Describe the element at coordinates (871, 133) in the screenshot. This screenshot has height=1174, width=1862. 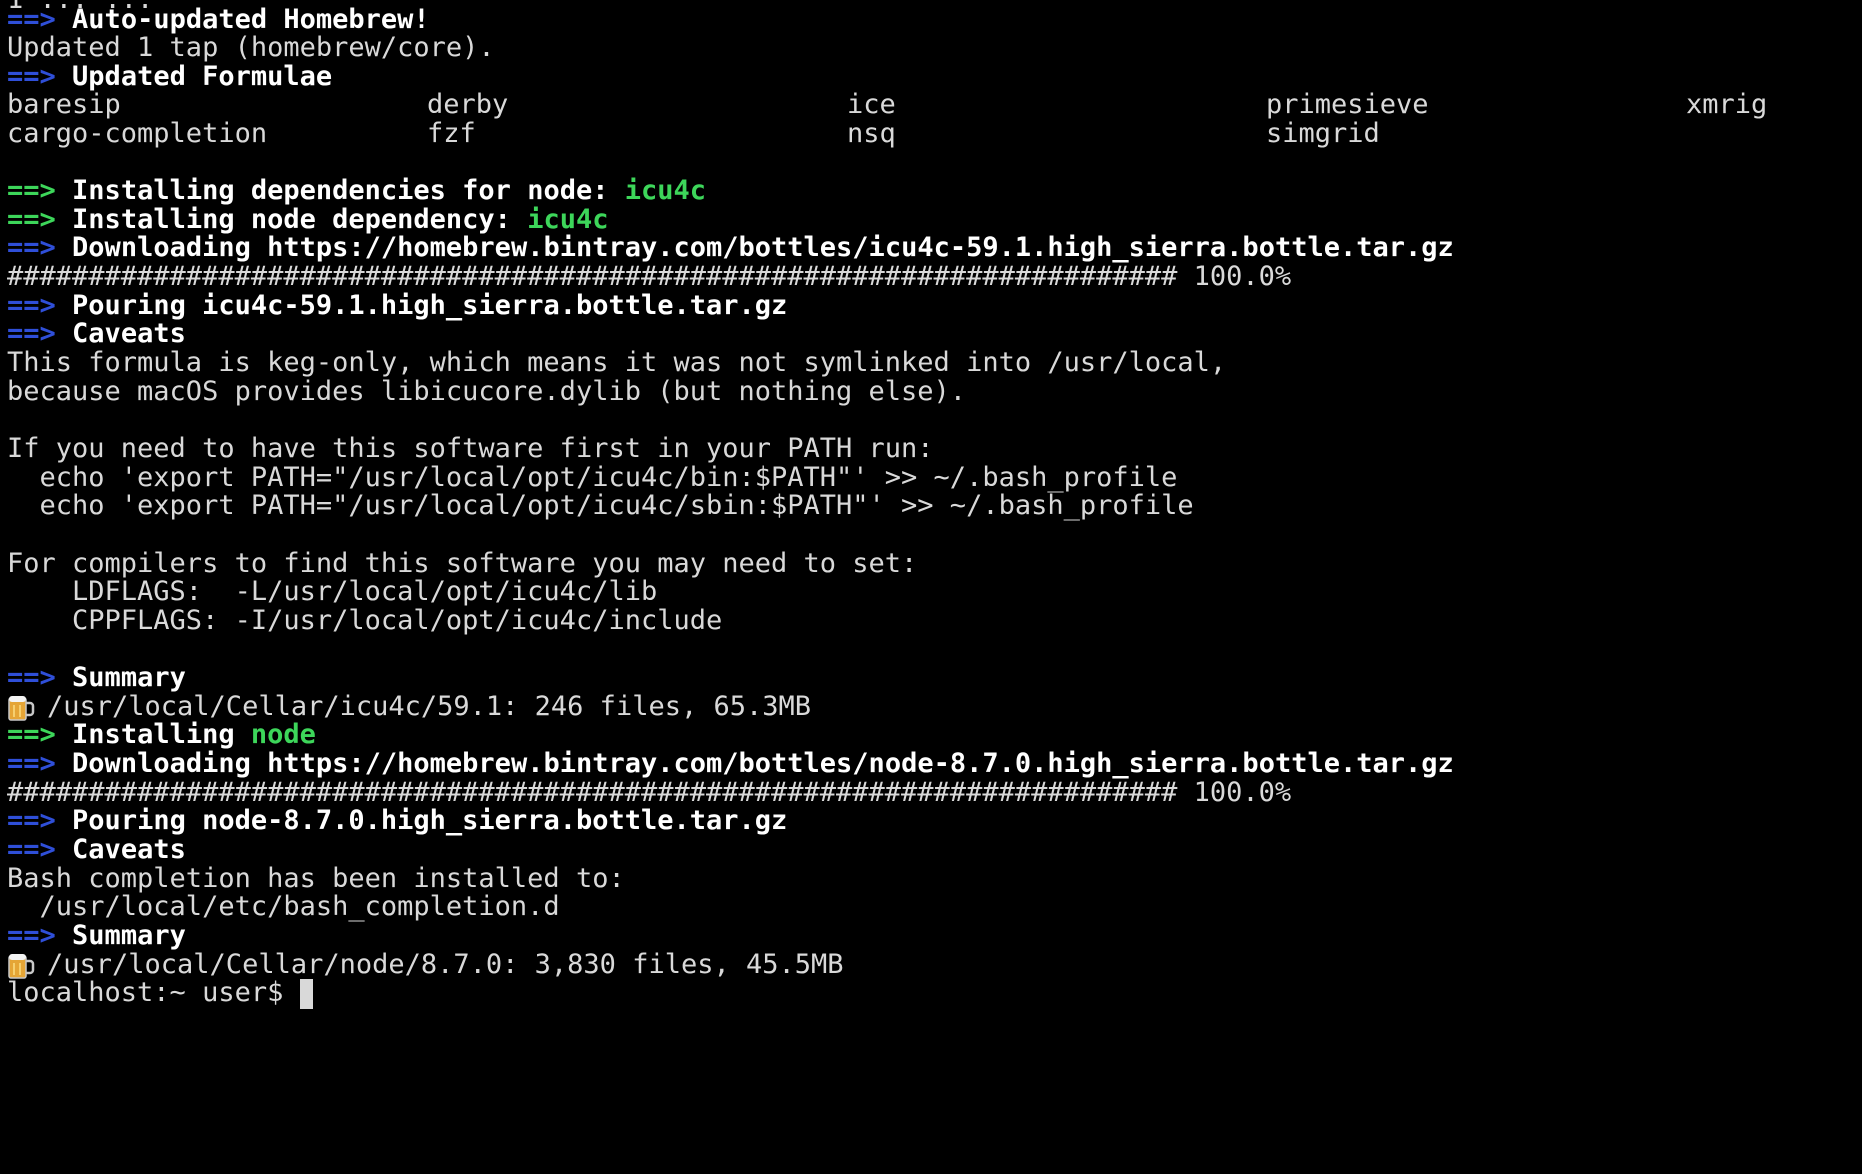
I see `formula-name: nsq` at that location.